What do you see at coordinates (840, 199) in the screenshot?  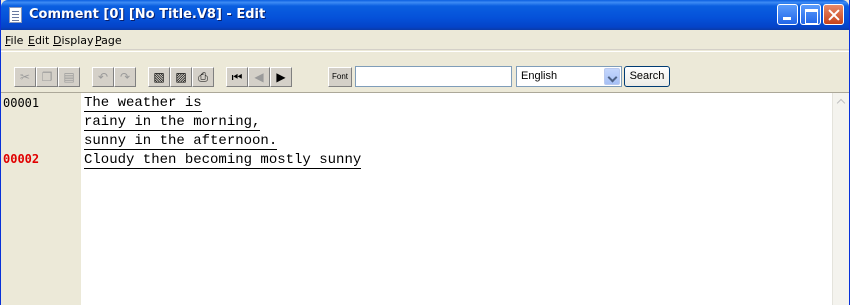 I see `vertical-scrollbar` at bounding box center [840, 199].